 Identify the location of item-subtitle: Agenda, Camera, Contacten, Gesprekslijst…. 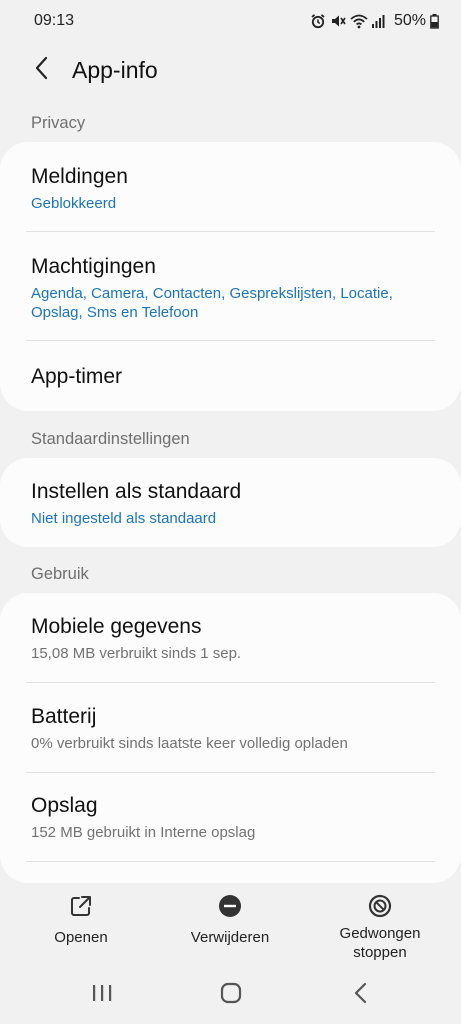
(212, 303).